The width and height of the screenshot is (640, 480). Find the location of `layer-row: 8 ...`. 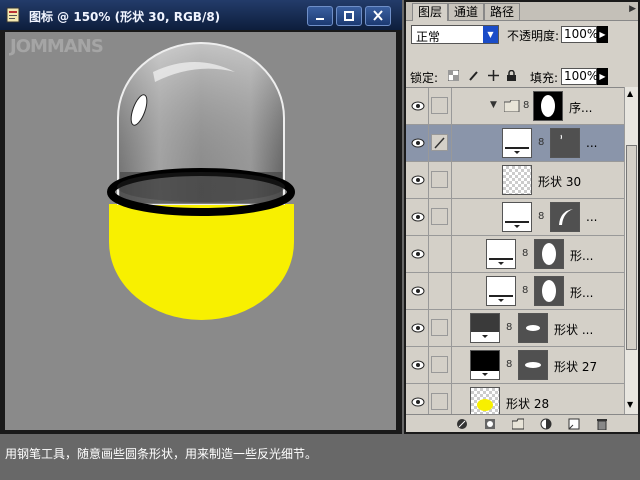

layer-row: 8 ... is located at coordinates (515, 217).